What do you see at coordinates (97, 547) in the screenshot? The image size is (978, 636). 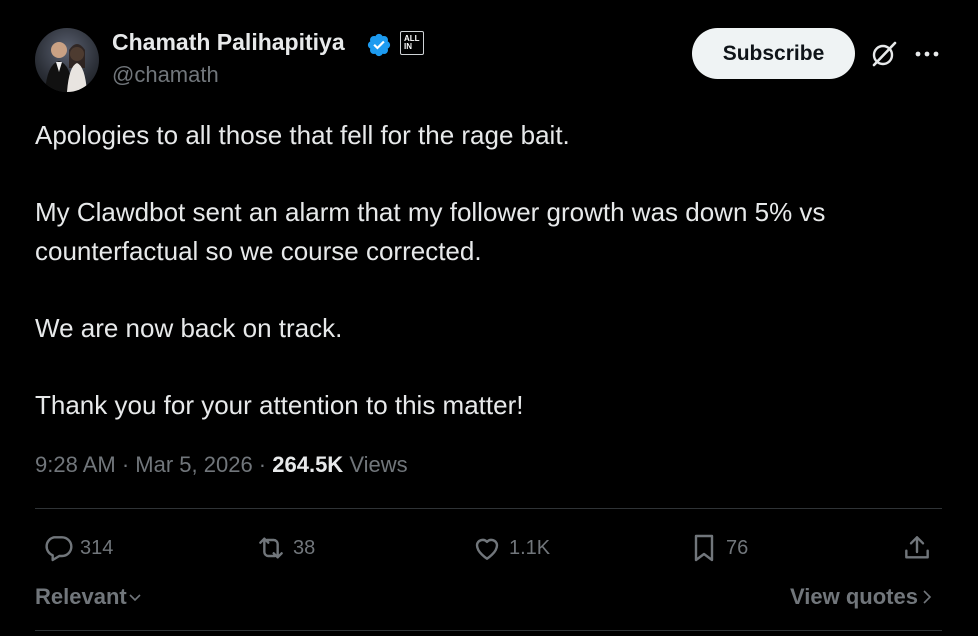 I see `reply-count: 314` at bounding box center [97, 547].